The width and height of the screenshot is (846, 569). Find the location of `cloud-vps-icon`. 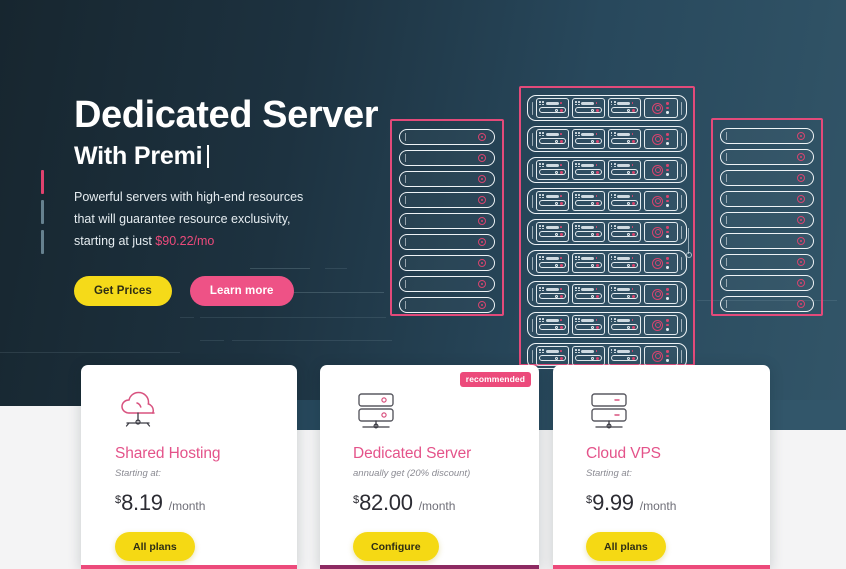

cloud-vps-icon is located at coordinates (678, 413).